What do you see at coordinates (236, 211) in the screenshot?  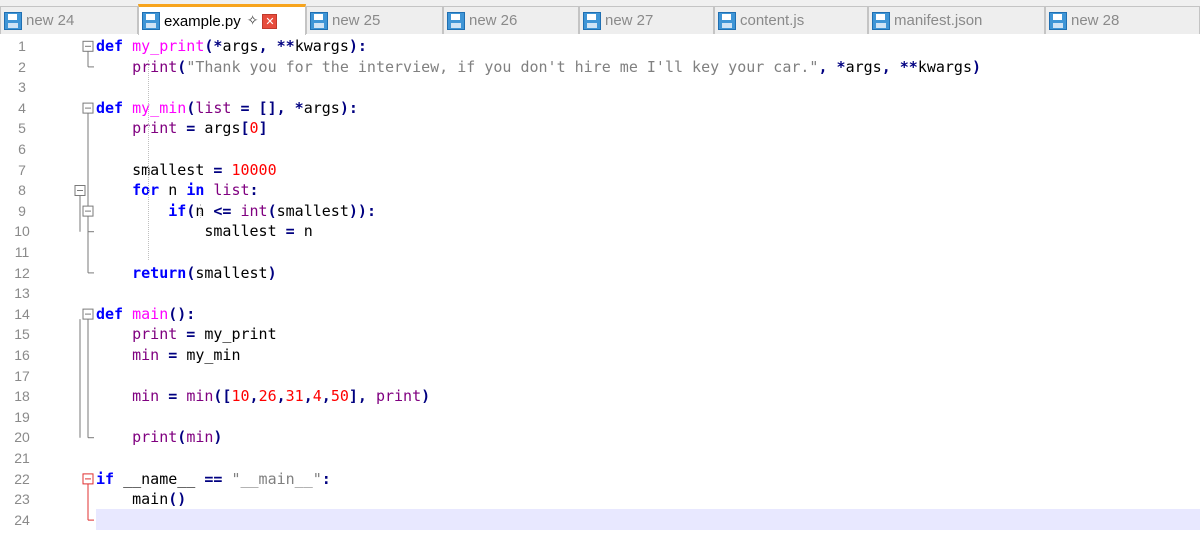 I see `code-line: if(n <= int(smallest)):` at bounding box center [236, 211].